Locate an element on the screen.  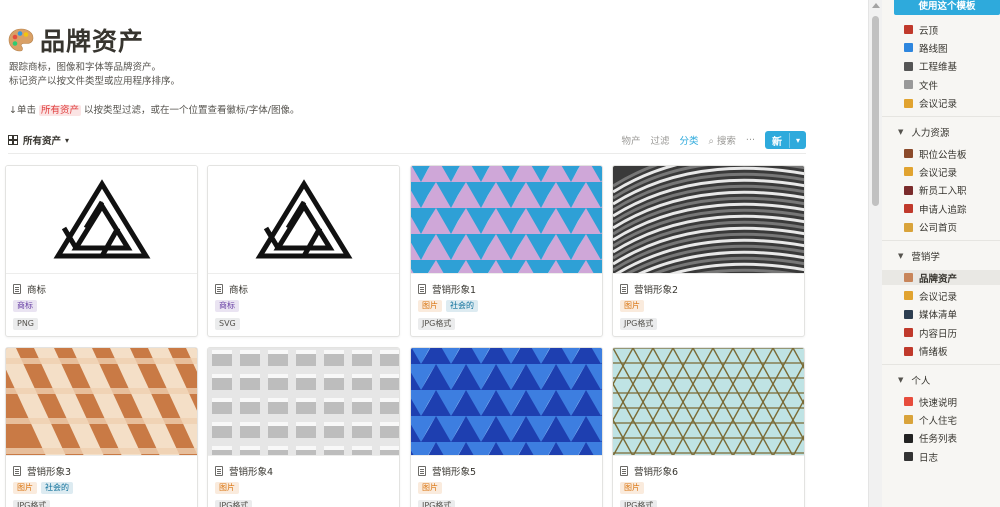
sidebar-page-link: 路线图 is located at coordinates (926, 47).